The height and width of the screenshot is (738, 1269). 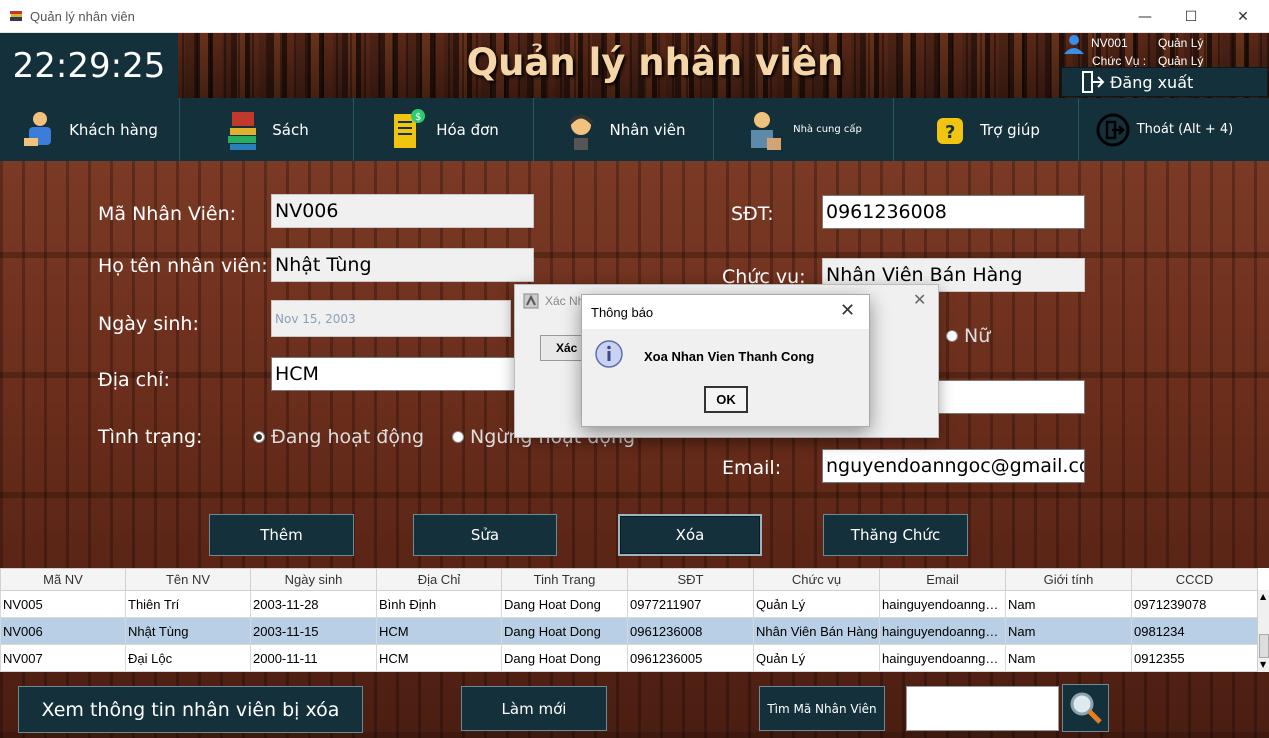 I want to click on view-deleted-button: Xem thông tin nhân viên bị xóa, so click(x=190, y=709).